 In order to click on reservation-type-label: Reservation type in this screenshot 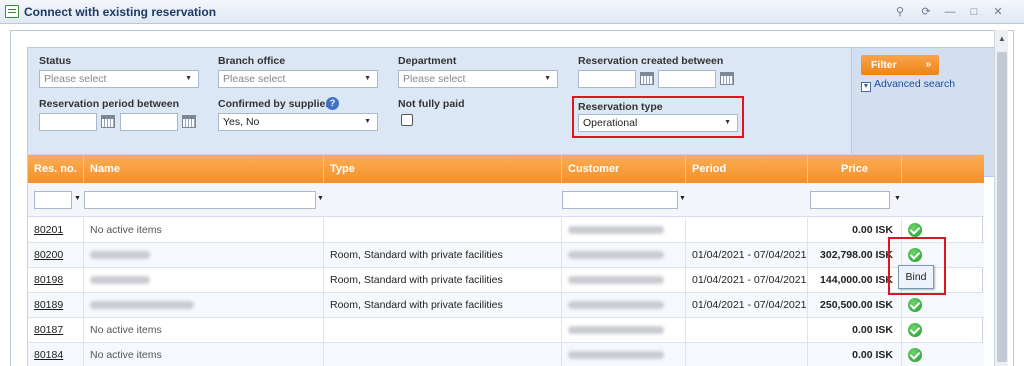, I will do `click(620, 107)`.